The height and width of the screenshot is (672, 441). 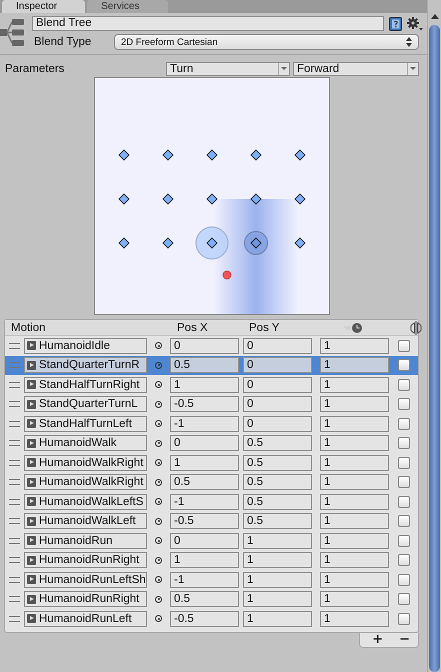 What do you see at coordinates (85, 540) in the screenshot?
I see `motion-field: HumanoidRun` at bounding box center [85, 540].